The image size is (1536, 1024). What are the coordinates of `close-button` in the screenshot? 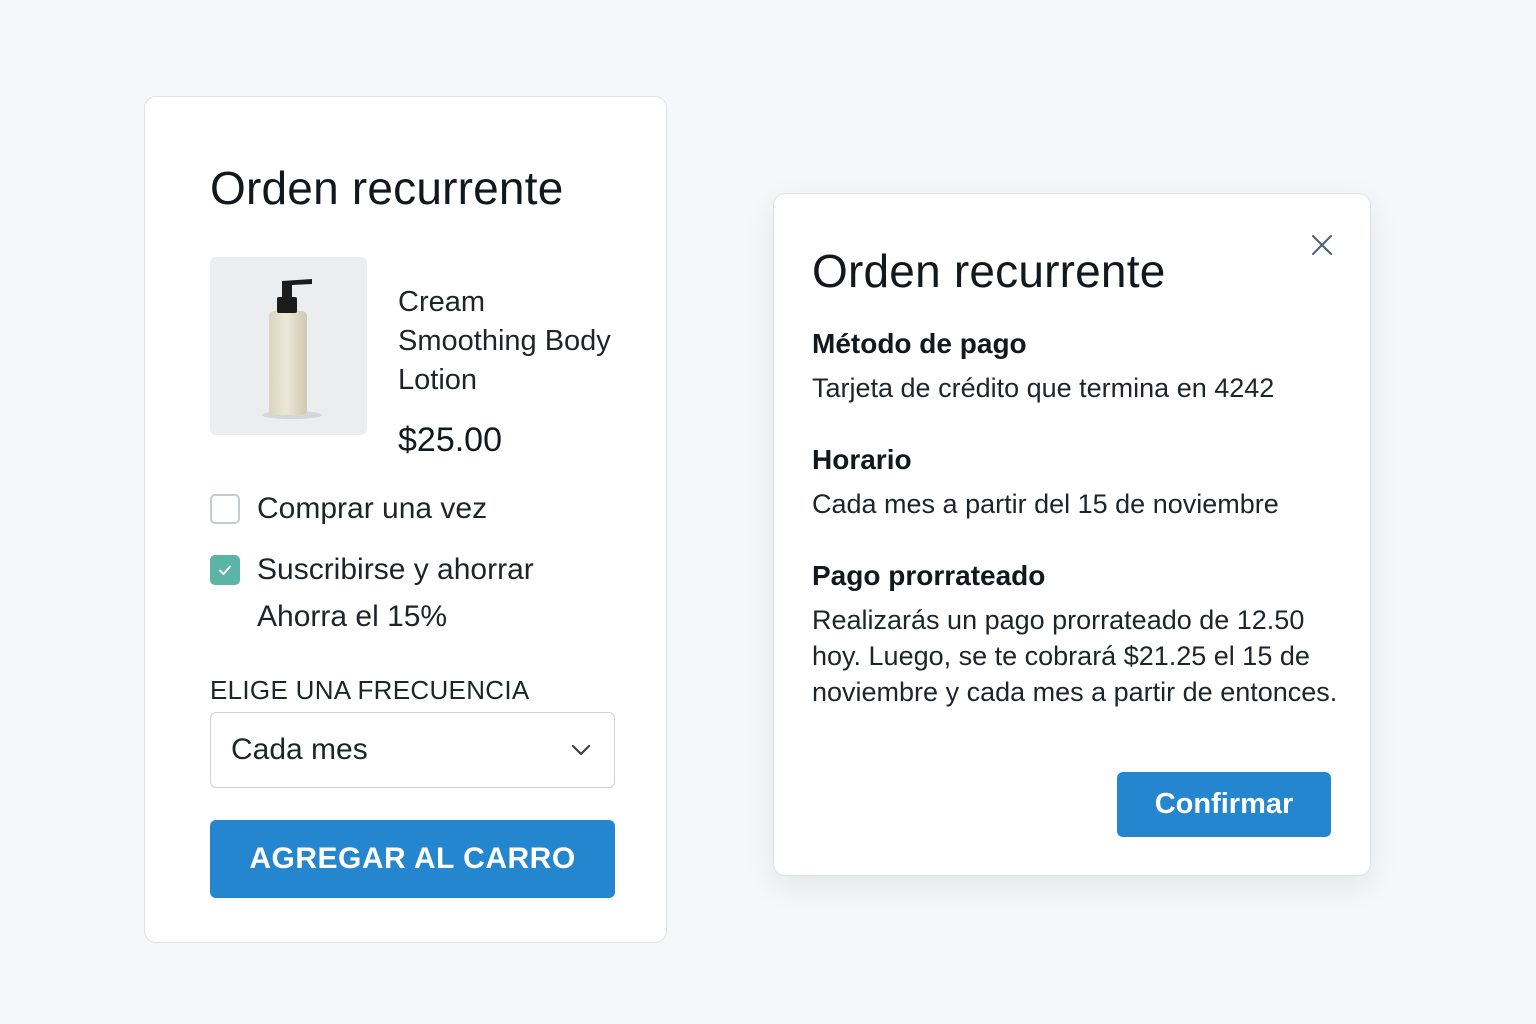 It's located at (1322, 245).